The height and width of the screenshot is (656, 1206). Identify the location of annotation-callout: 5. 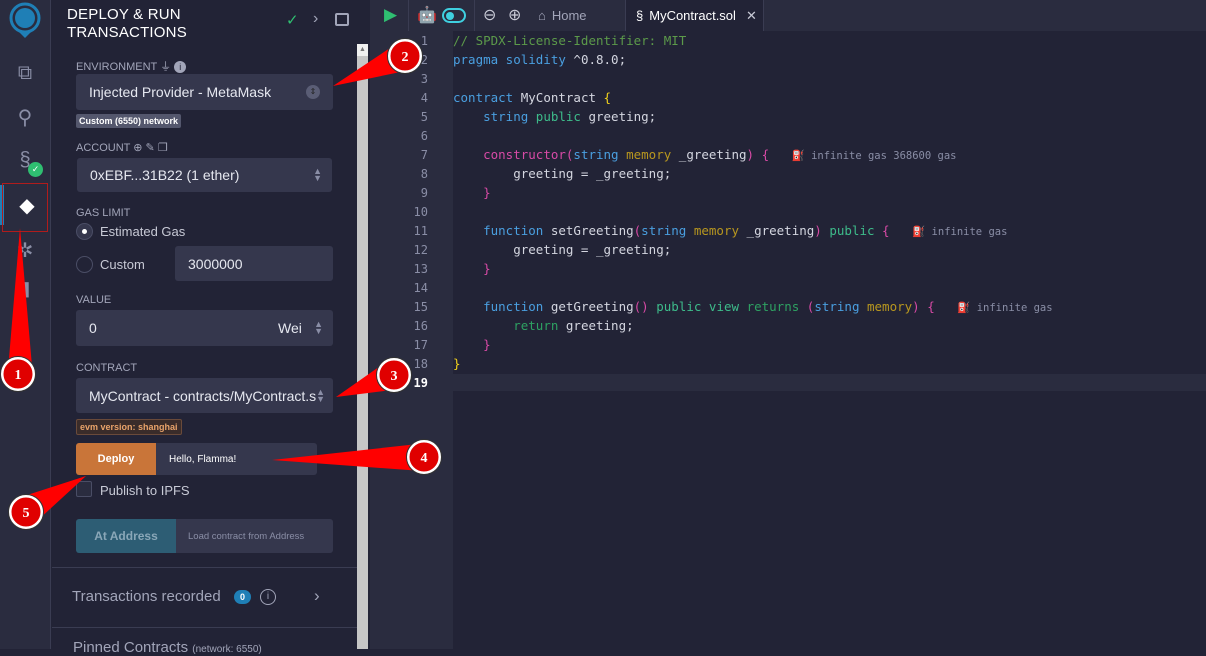
(47, 503).